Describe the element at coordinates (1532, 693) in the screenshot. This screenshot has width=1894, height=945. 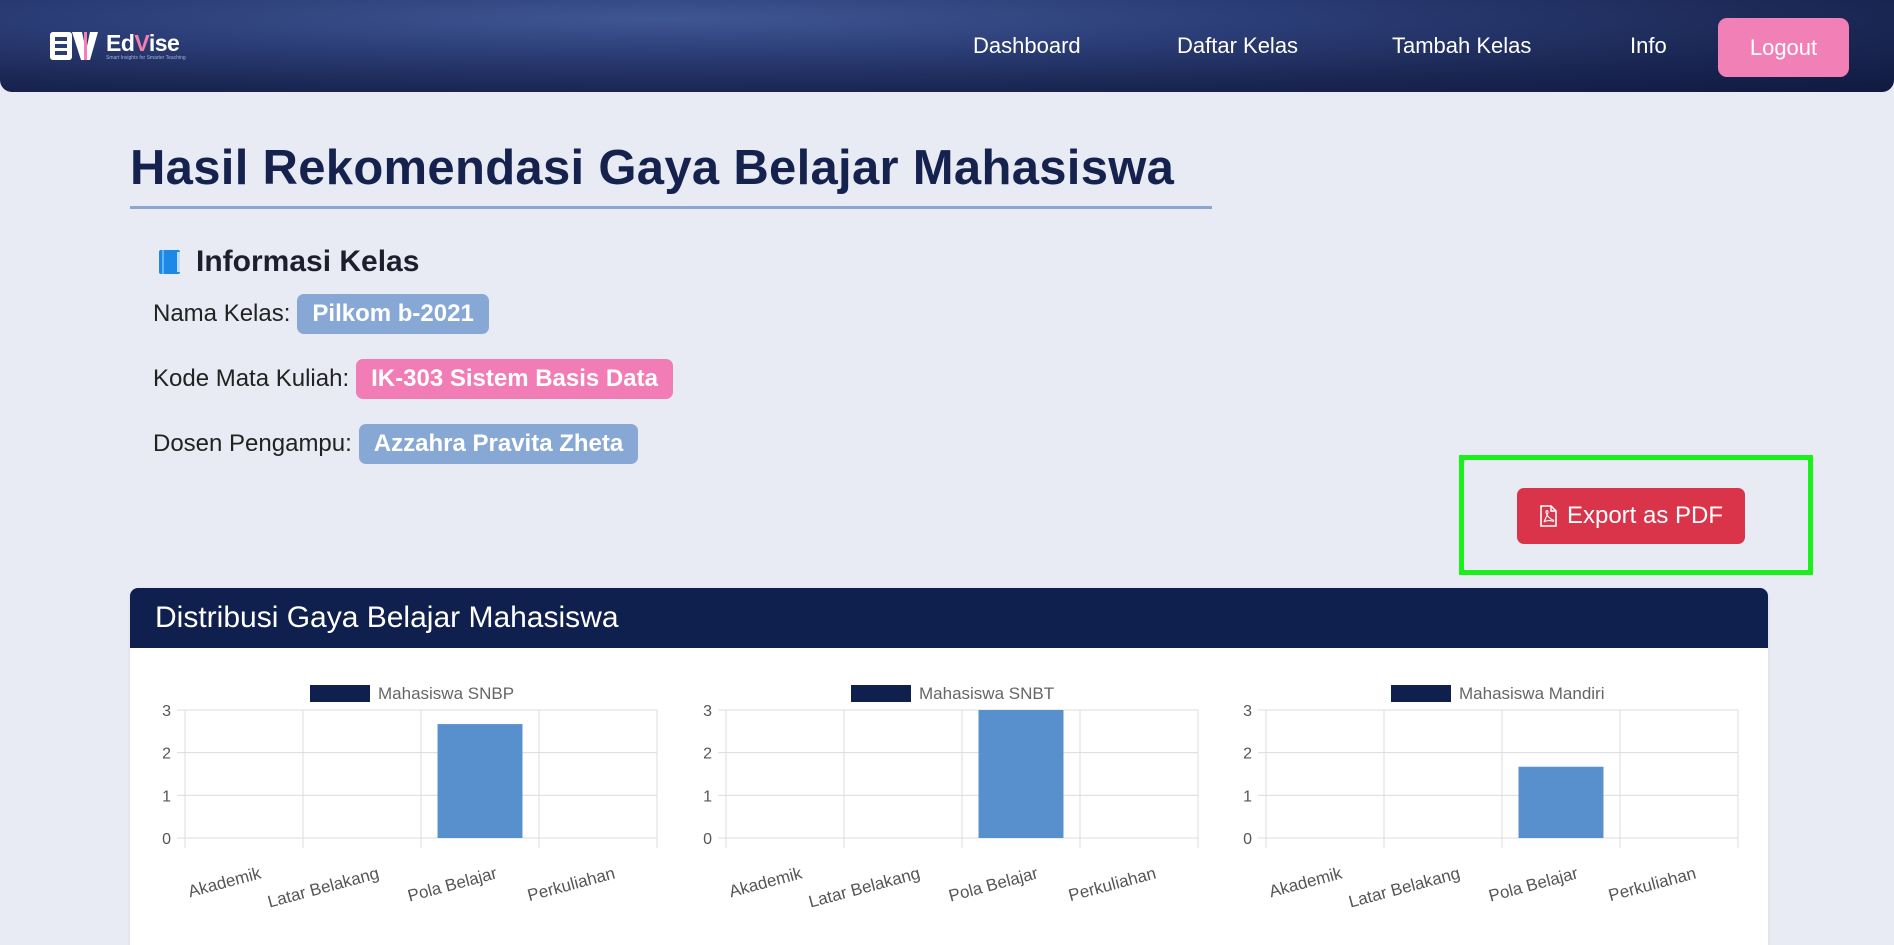
I see `legend-label: Mahasiswa Mandiri` at that location.